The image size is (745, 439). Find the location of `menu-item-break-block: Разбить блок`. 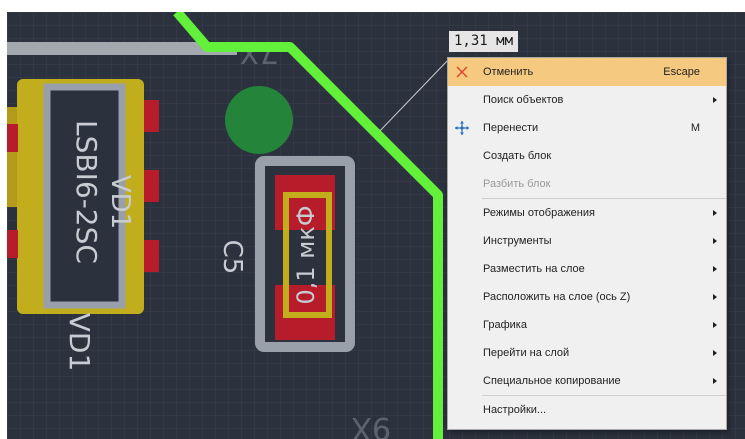

menu-item-break-block: Разбить блок is located at coordinates (587, 184).